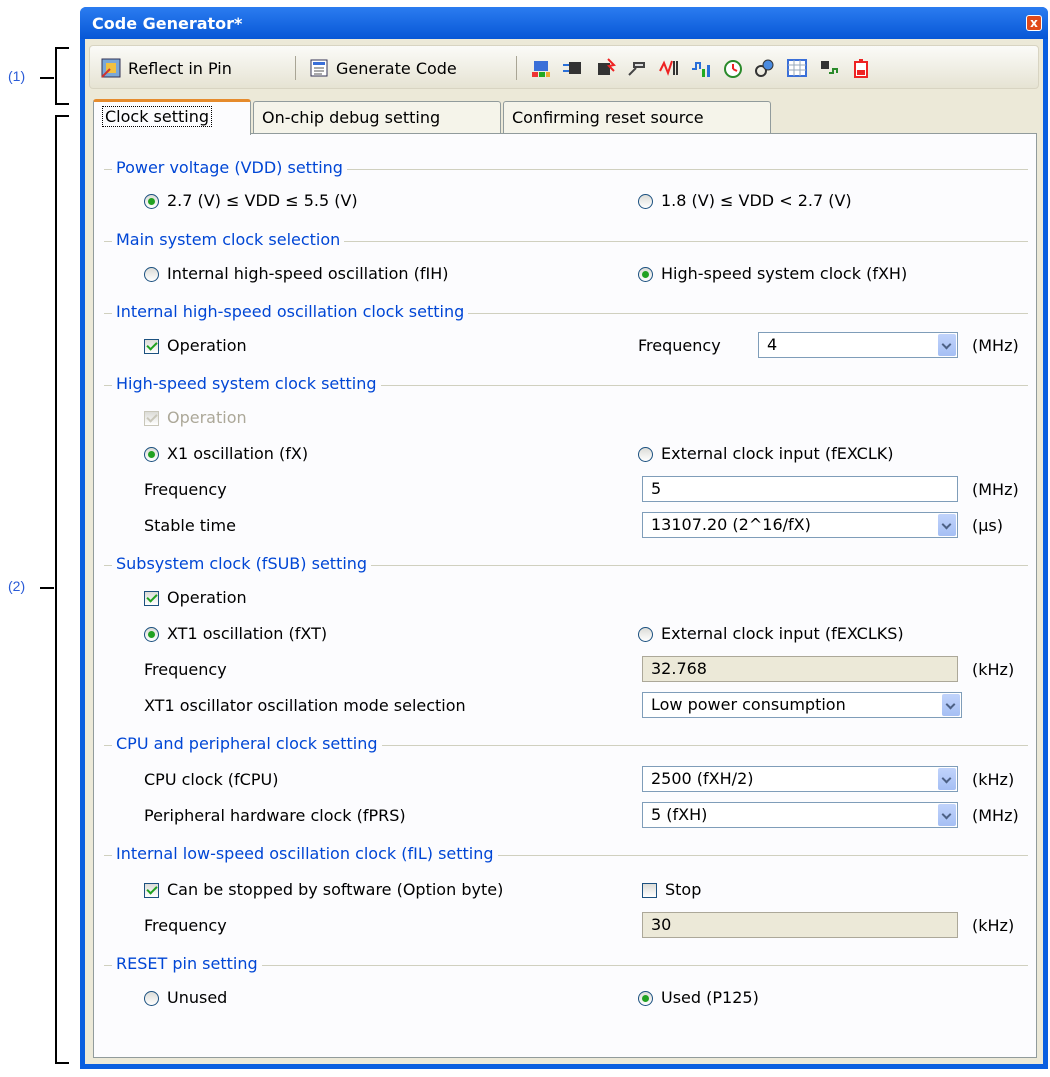  What do you see at coordinates (993, 779) in the screenshot?
I see `cpu-clock-unit: (kHz)` at bounding box center [993, 779].